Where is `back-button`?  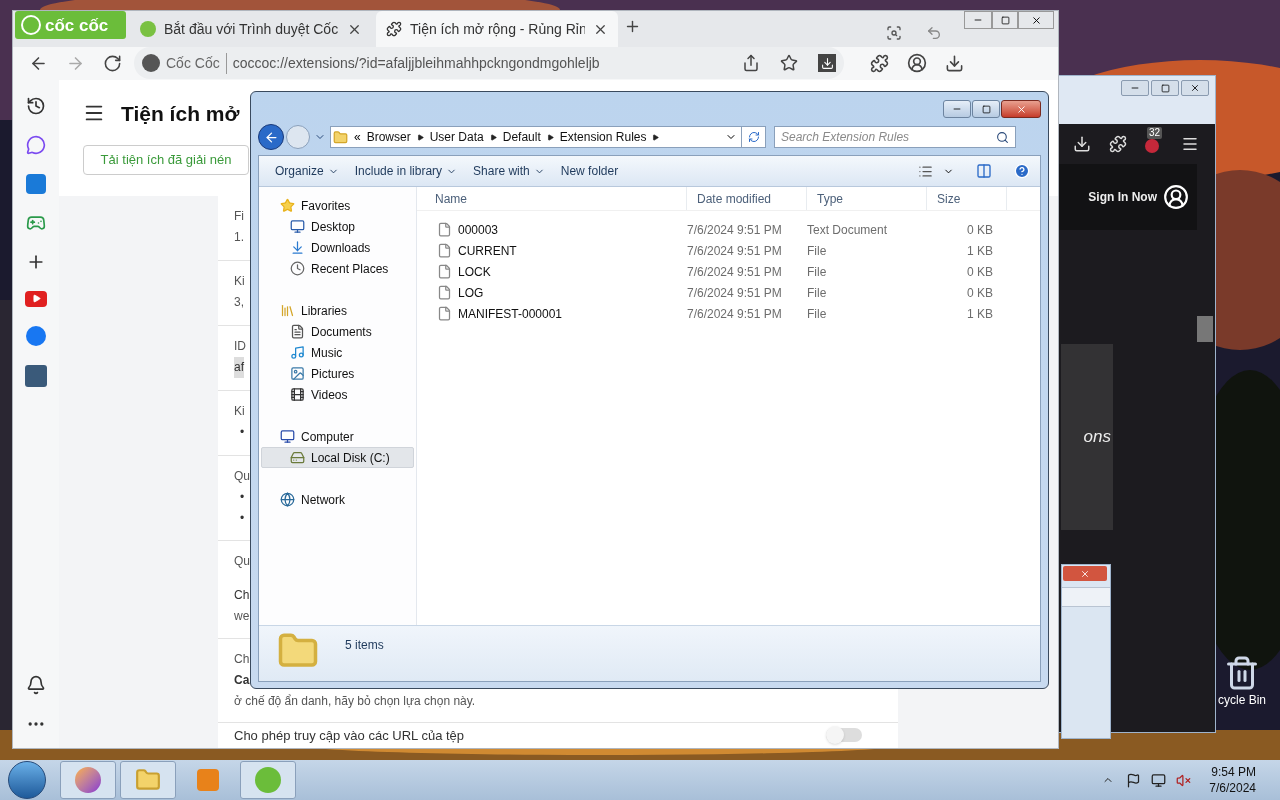
back-button is located at coordinates (271, 137).